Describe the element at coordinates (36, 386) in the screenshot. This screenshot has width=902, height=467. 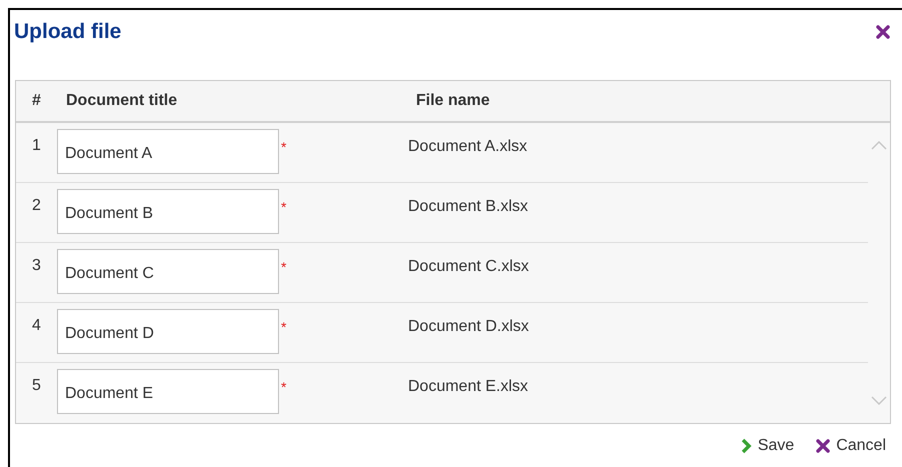
I see `row-number: 5` at that location.